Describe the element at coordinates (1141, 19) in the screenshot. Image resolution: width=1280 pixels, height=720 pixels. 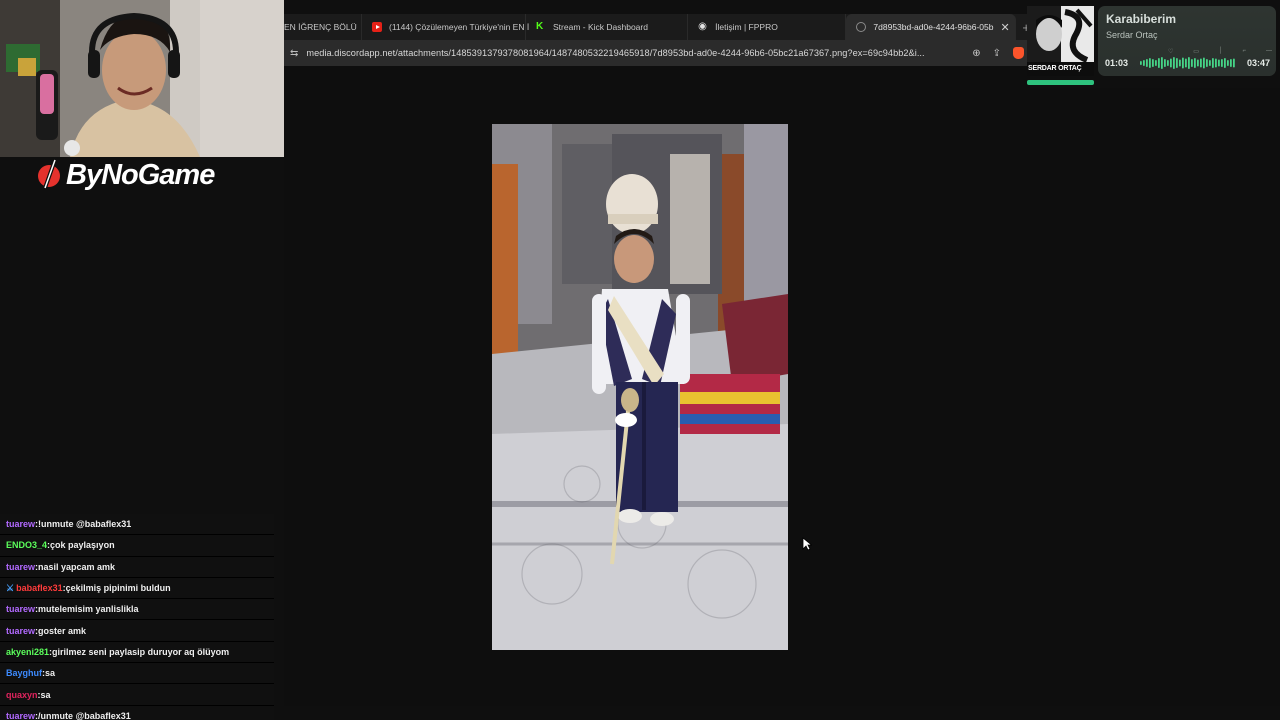
I see `song-title: Karabiberim` at that location.